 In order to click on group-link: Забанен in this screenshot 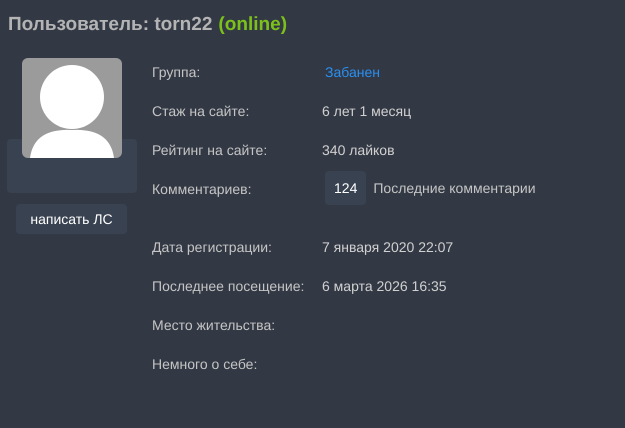, I will do `click(352, 81)`.